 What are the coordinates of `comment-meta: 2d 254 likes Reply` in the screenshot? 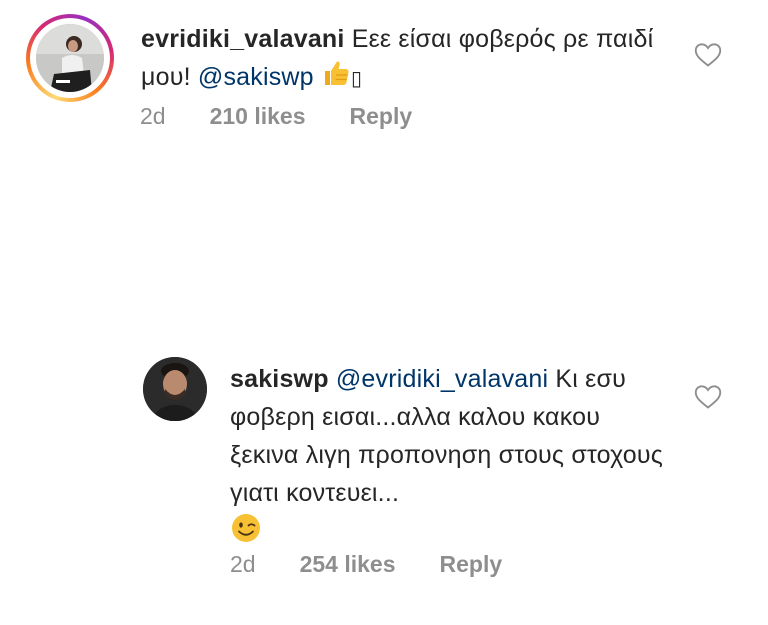 It's located at (388, 564).